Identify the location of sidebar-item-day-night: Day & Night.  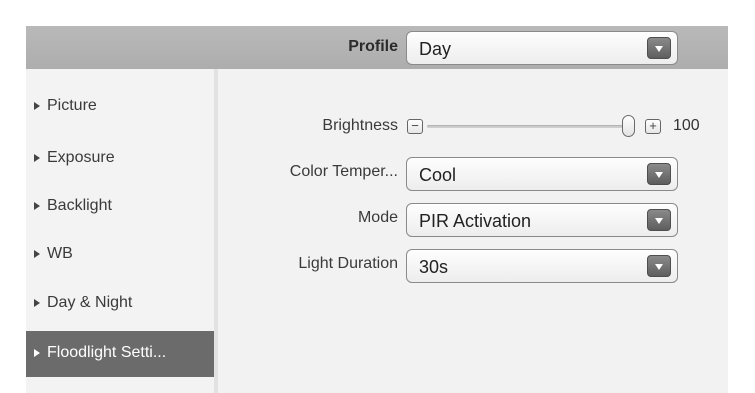
(120, 304).